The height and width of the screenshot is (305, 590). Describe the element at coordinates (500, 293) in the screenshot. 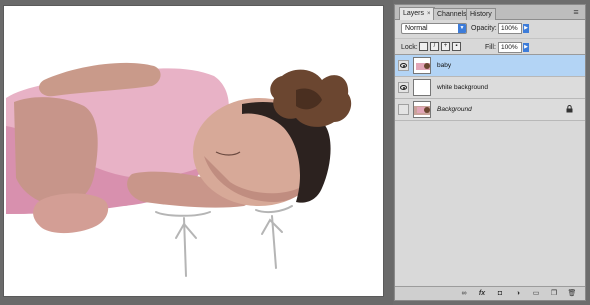

I see `mask-icon: ◘` at that location.